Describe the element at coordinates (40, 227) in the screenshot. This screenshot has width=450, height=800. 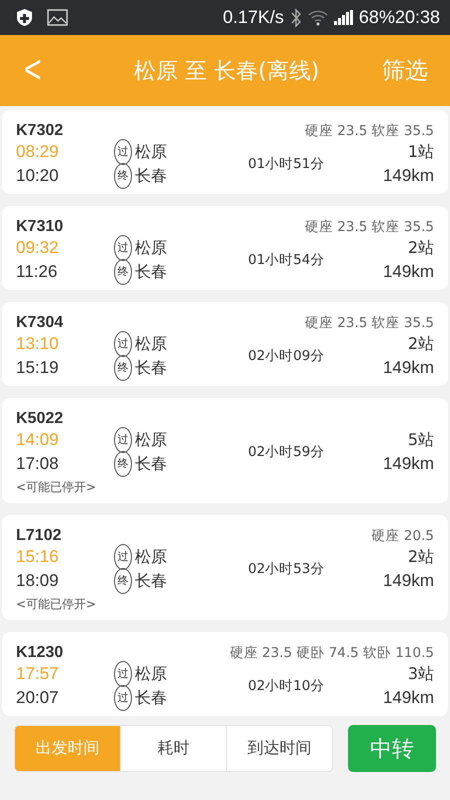
I see `train-number: K7310` at that location.